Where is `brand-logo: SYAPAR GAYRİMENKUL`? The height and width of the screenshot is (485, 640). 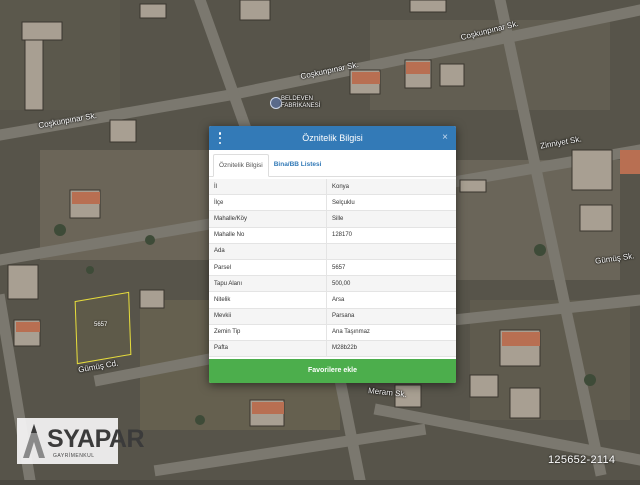 brand-logo: SYAPAR GAYRİMENKUL is located at coordinates (81, 441).